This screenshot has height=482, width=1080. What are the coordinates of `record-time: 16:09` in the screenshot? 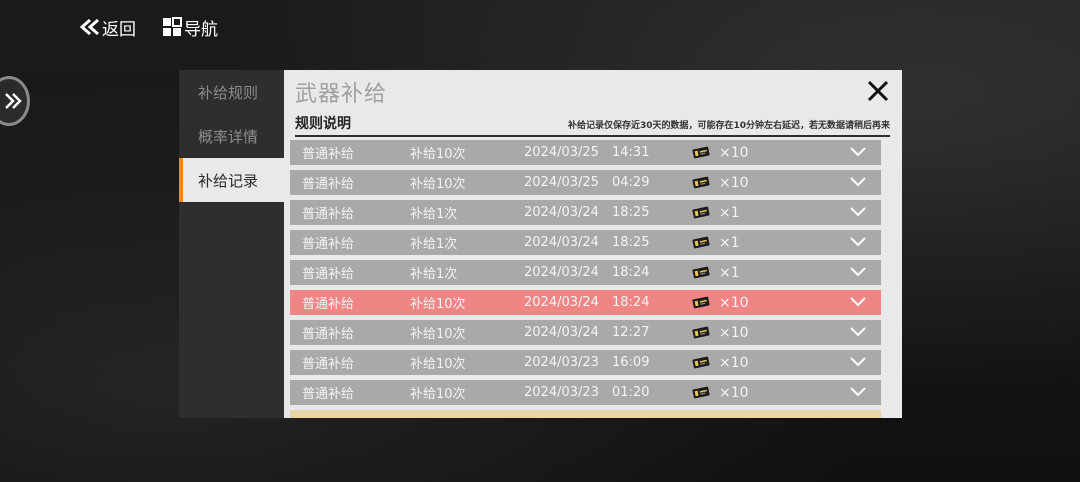 It's located at (631, 362).